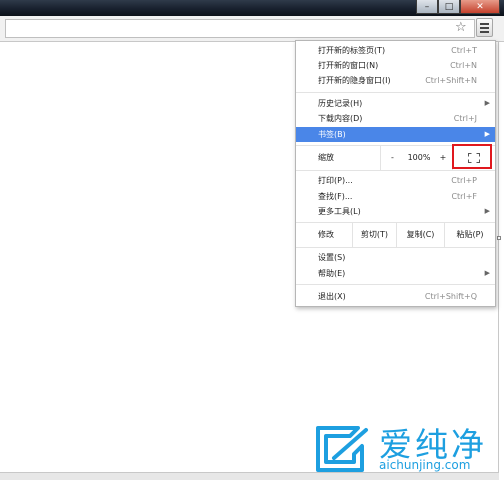 The width and height of the screenshot is (504, 480). I want to click on resize-handle-right, so click(499, 238).